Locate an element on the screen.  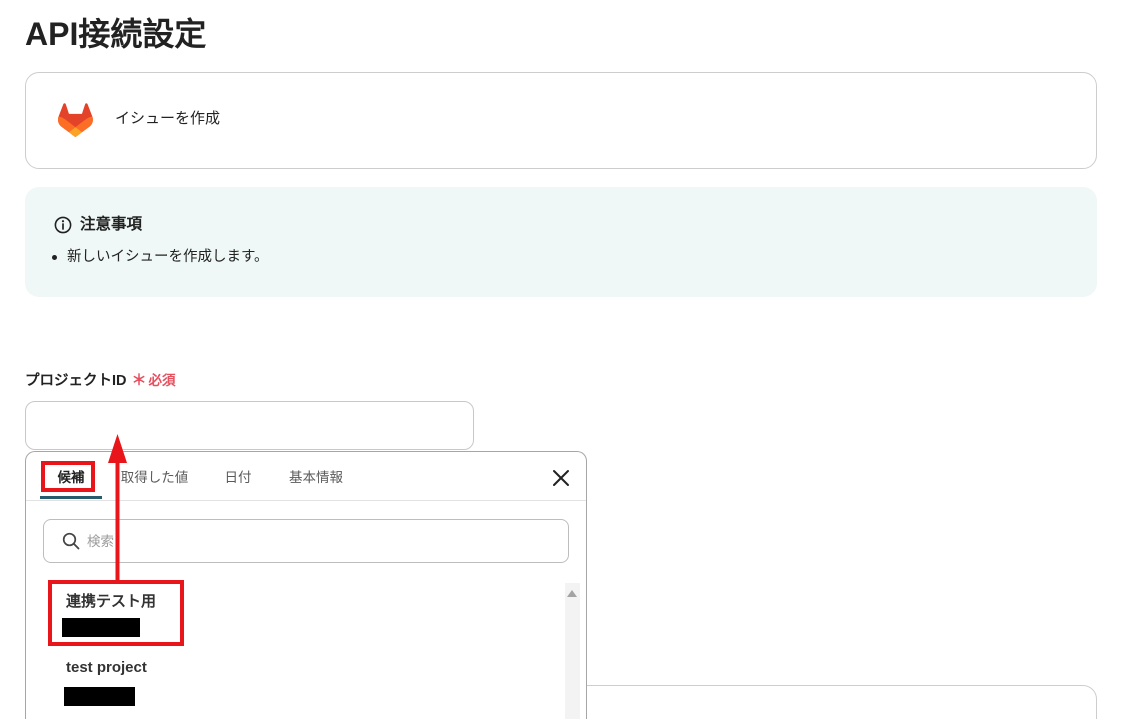
option-name: test project is located at coordinates (106, 667).